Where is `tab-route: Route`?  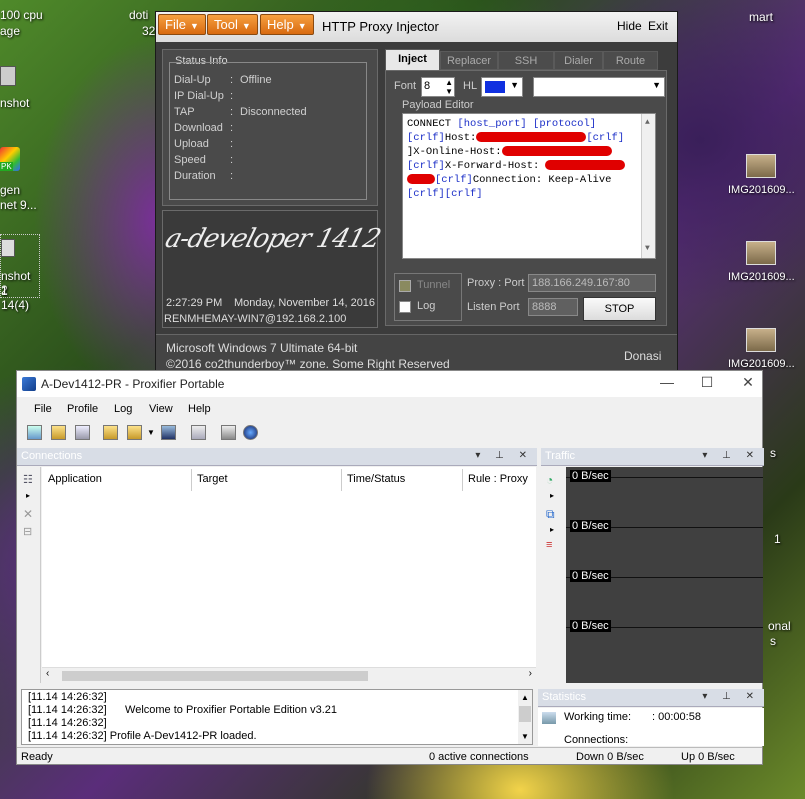
tab-route: Route is located at coordinates (630, 60).